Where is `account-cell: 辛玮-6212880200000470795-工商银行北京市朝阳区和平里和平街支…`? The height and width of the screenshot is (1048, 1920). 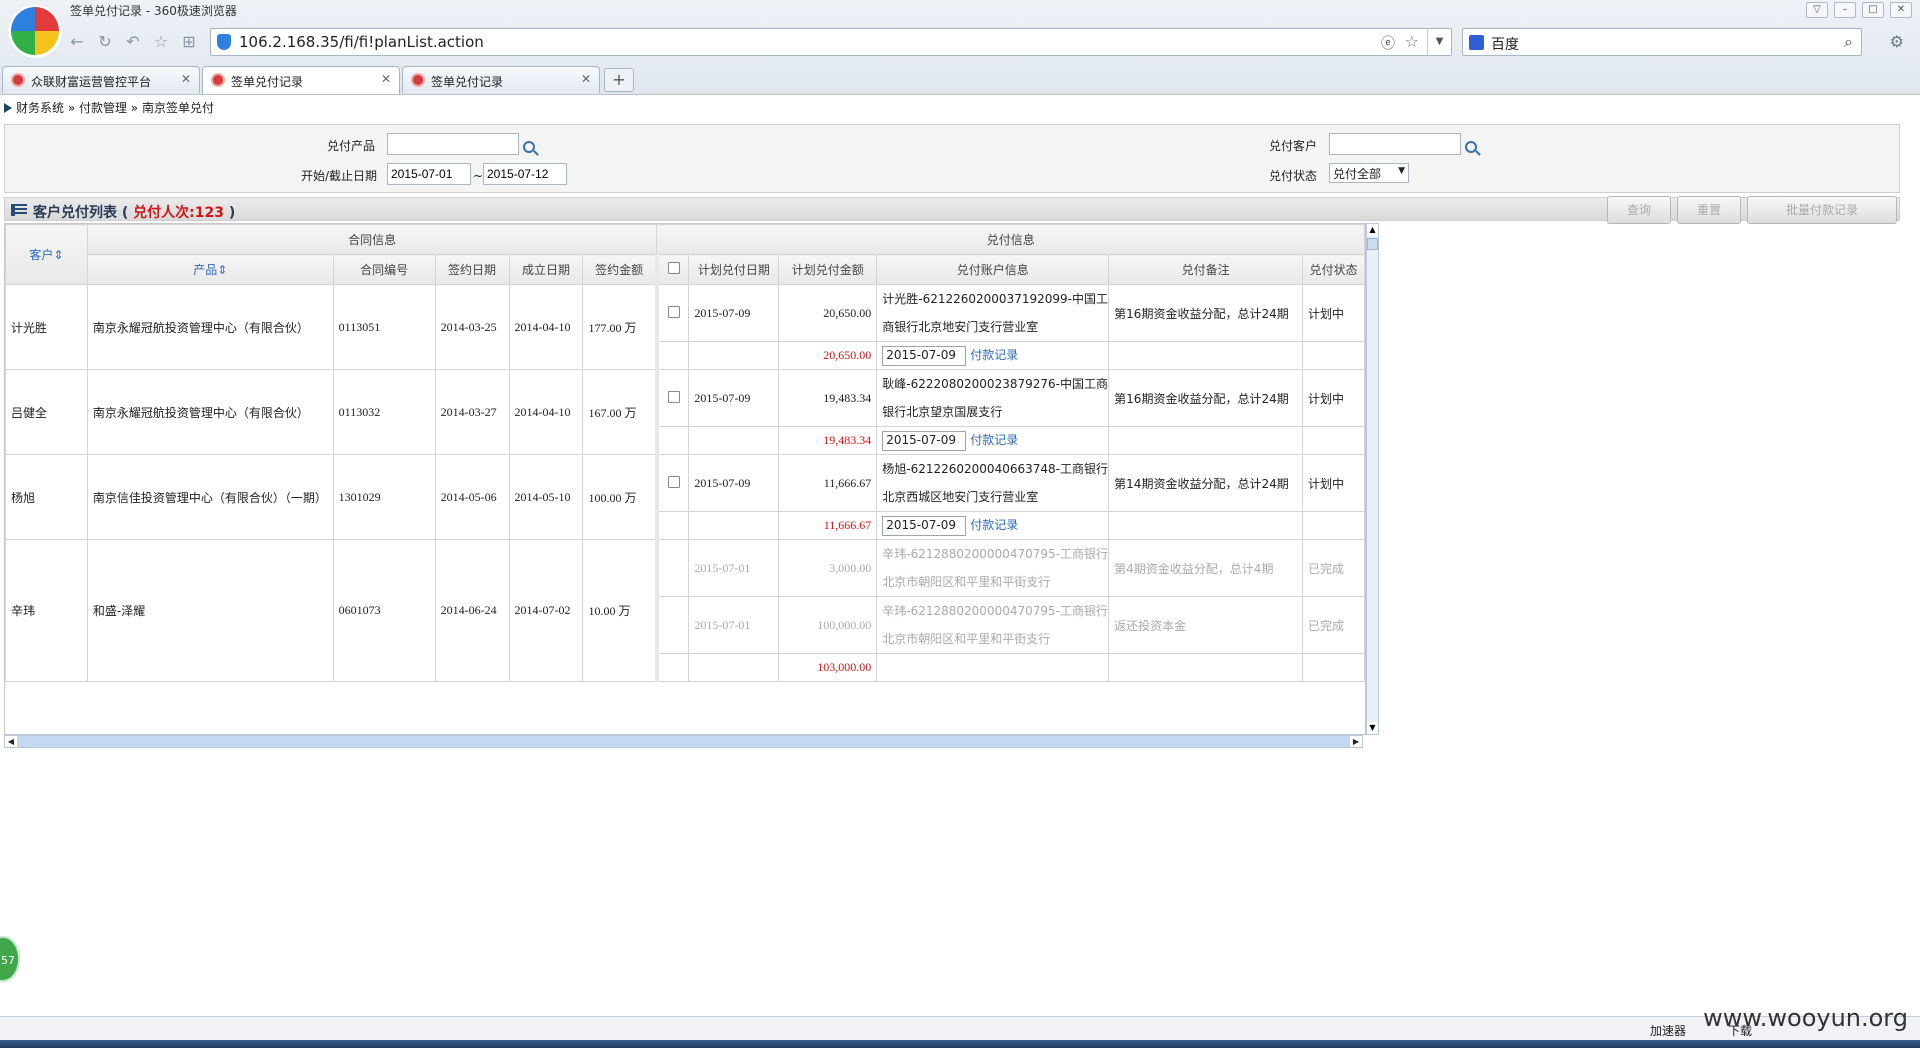 account-cell: 辛玮-6212880200000470795-工商银行北京市朝阳区和平里和平街支… is located at coordinates (993, 625).